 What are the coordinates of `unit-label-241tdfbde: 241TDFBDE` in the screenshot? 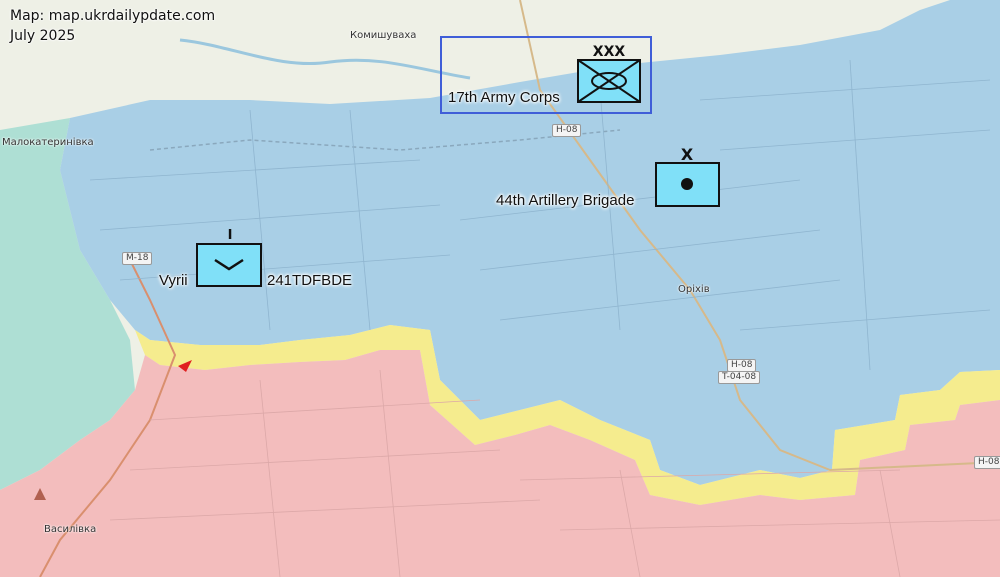 It's located at (310, 280).